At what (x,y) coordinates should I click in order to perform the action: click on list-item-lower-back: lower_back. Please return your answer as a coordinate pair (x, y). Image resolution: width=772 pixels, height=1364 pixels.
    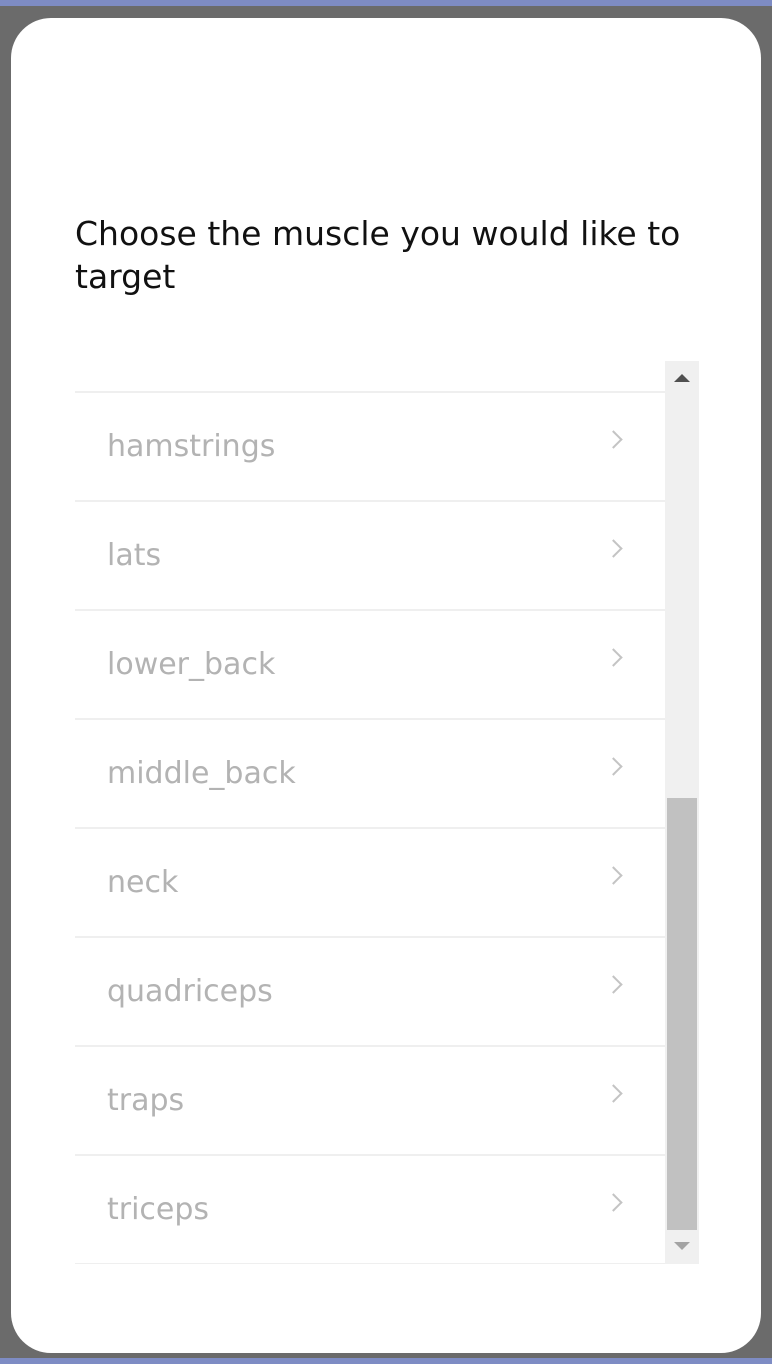
    Looking at the image, I should click on (370, 665).